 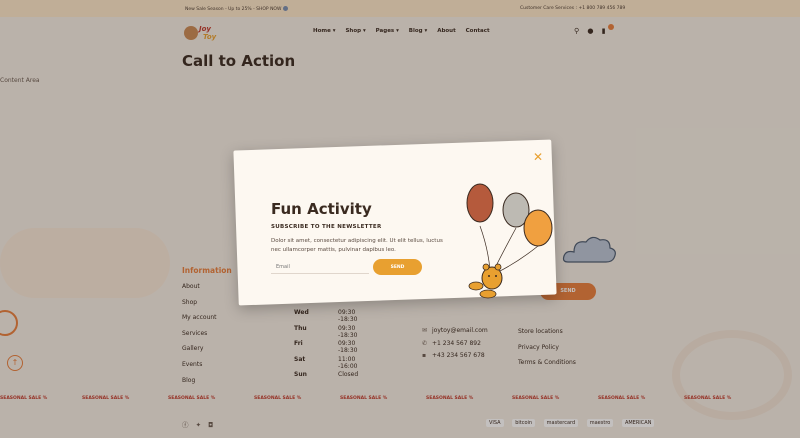 What do you see at coordinates (326, 227) in the screenshot?
I see `modal-subtitle: SUBSCRIBE TO THE NEWSLETTER` at bounding box center [326, 227].